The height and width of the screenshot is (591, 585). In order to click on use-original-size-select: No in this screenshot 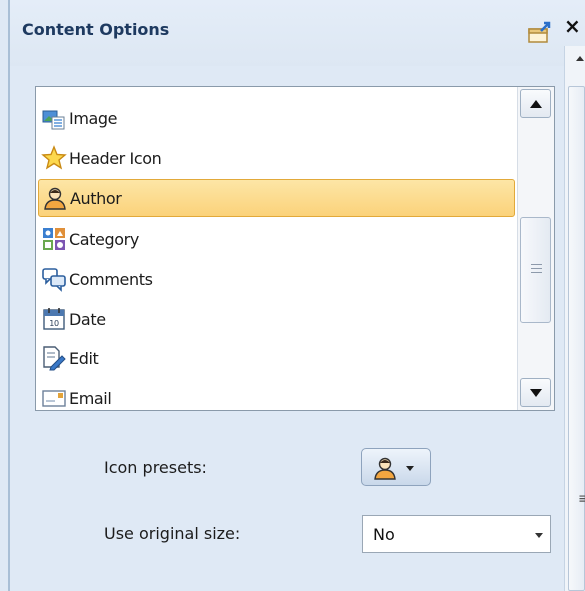, I will do `click(456, 534)`.